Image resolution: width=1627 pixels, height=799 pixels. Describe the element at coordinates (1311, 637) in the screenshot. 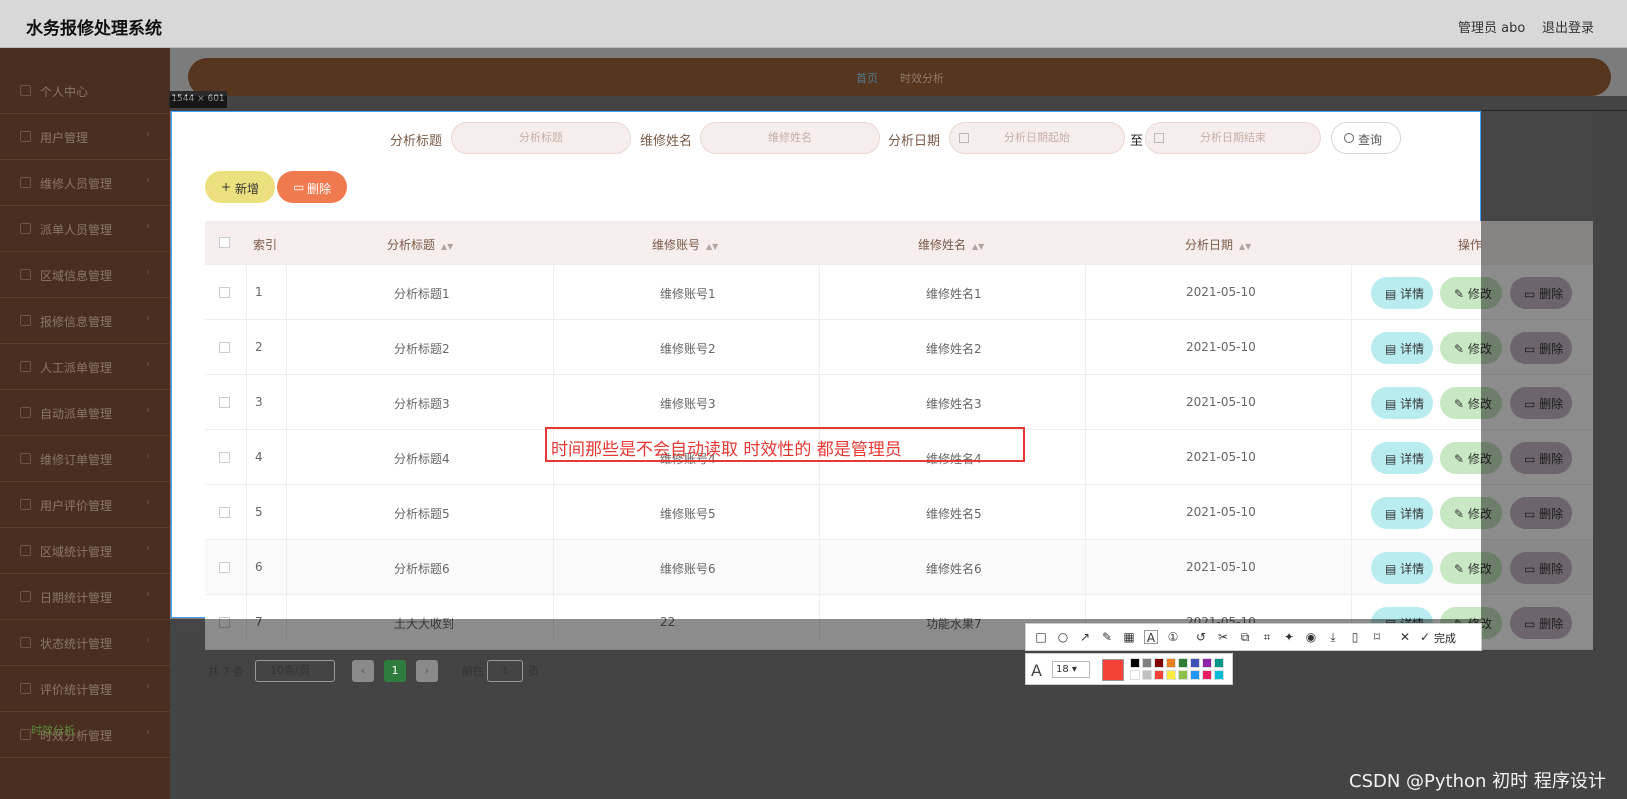

I see `record-icon: ◉` at that location.